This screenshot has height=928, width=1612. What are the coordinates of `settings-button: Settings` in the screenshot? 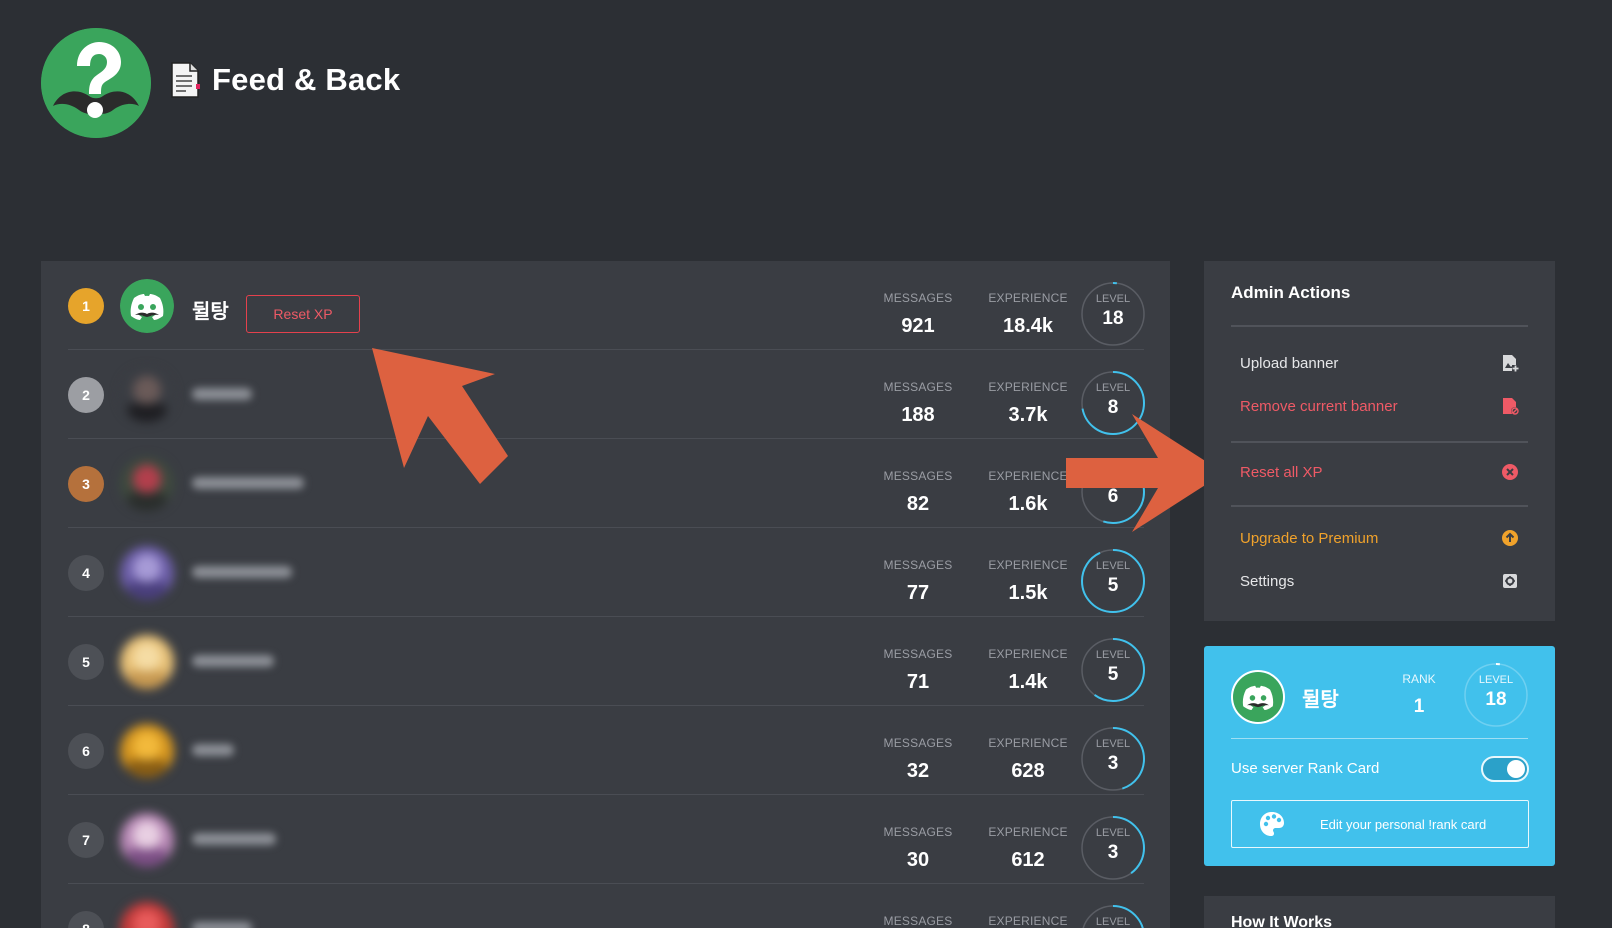 It's located at (1379, 581).